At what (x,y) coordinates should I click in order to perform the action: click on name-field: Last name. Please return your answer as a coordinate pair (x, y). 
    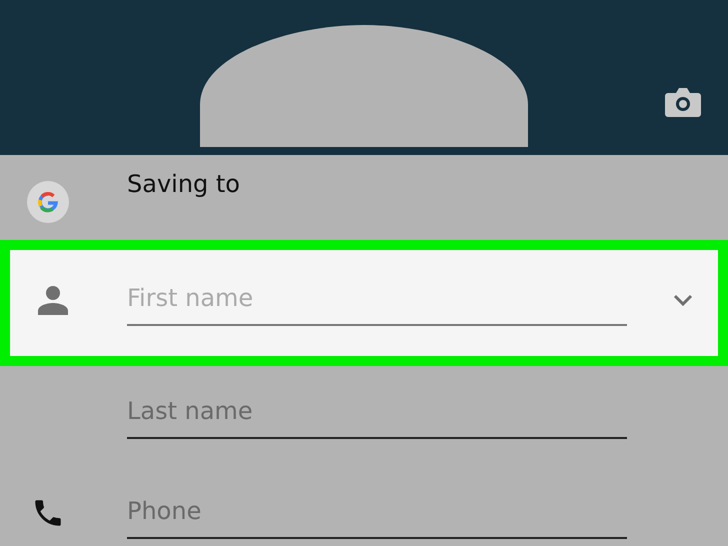
    Looking at the image, I should click on (377, 413).